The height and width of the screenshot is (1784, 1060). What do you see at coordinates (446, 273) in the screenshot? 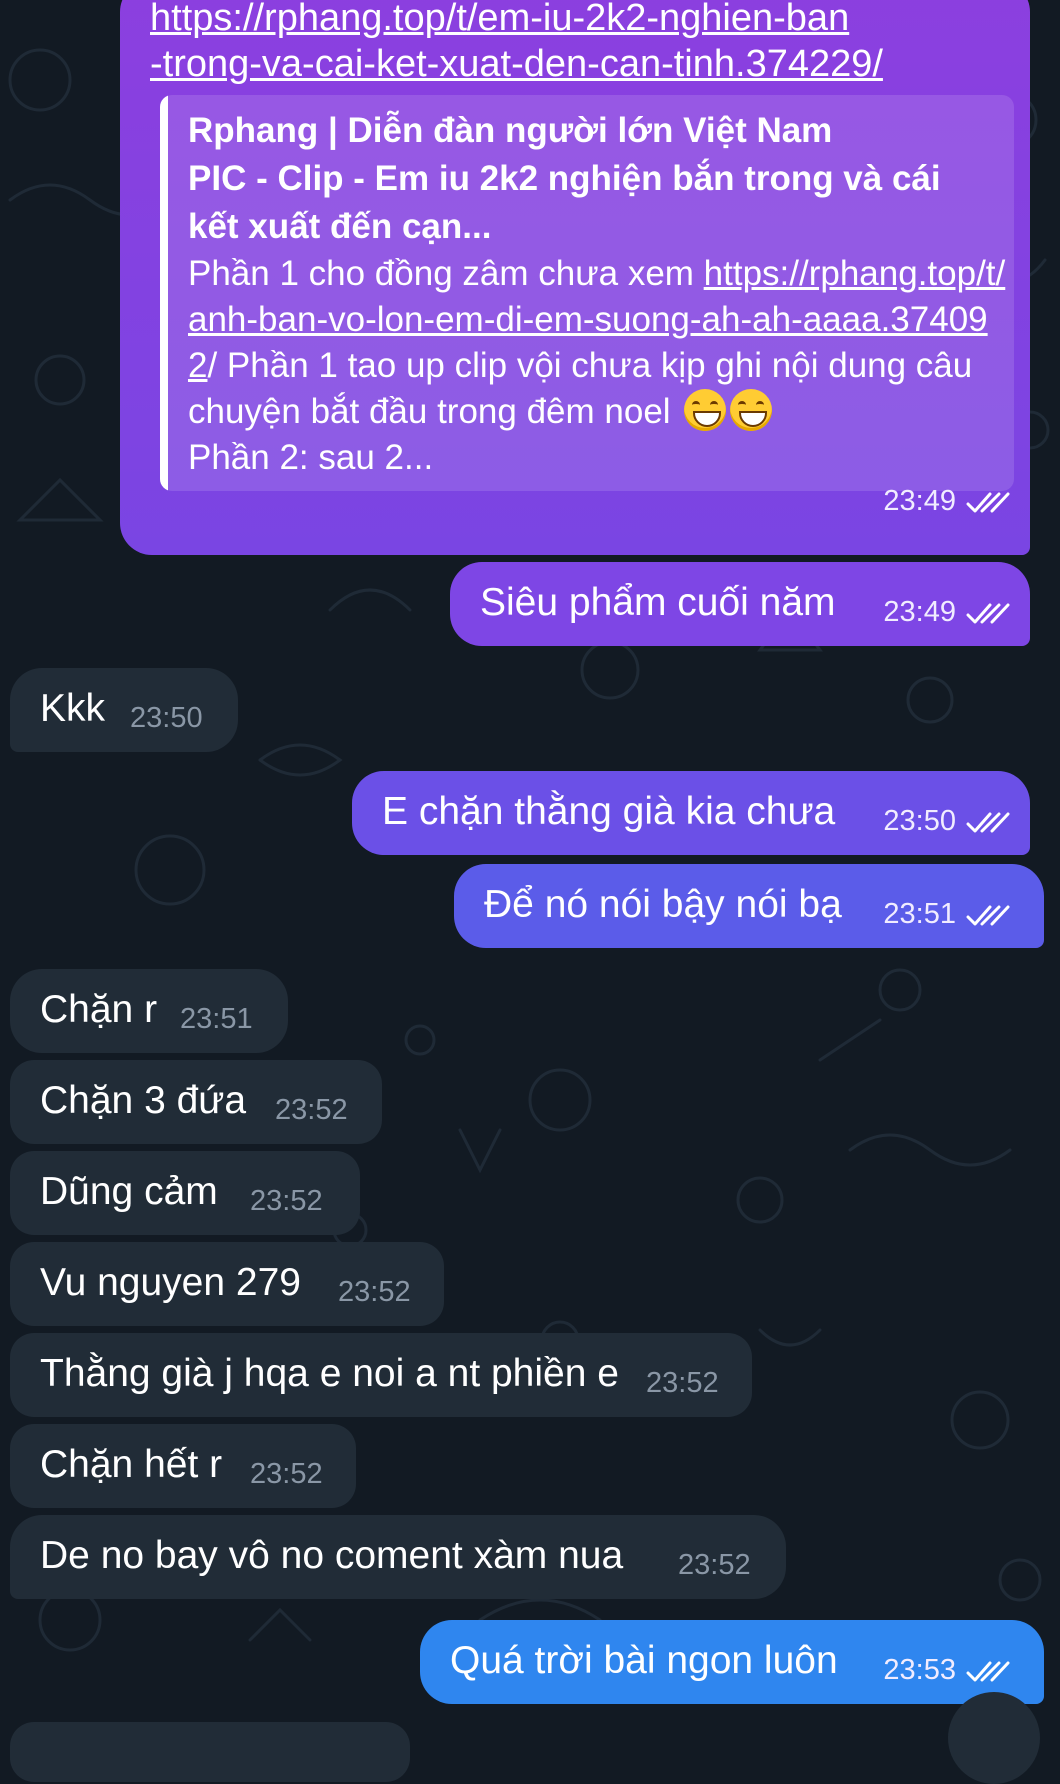
I see `link-preview-desc-text: Phần 1 cho đồng zâm chưa xem` at bounding box center [446, 273].